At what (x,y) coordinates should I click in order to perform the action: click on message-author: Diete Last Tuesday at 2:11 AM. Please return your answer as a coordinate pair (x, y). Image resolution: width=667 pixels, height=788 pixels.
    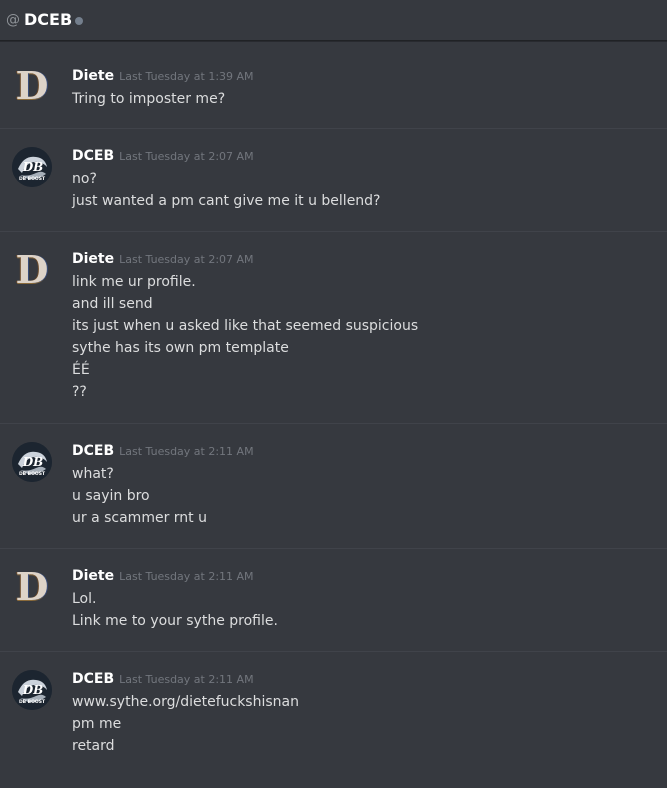
    Looking at the image, I should click on (163, 576).